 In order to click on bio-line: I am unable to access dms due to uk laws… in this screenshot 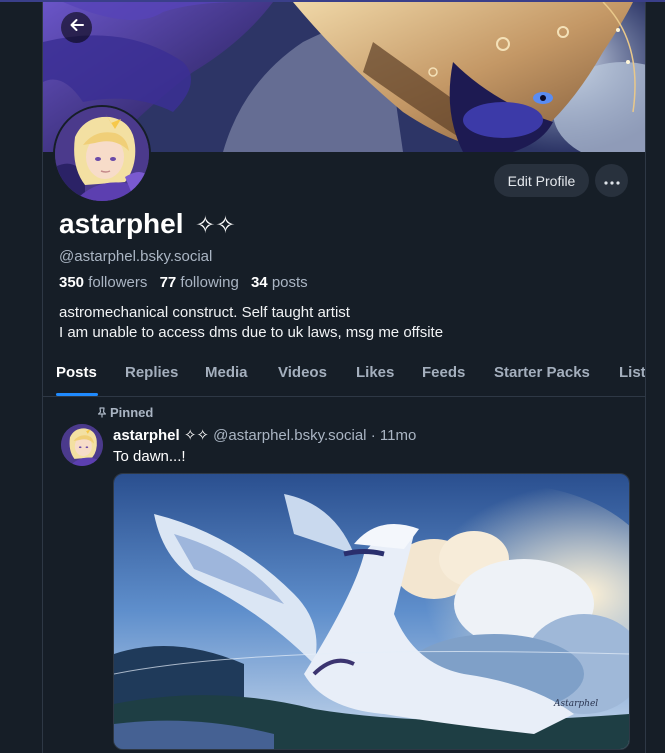, I will do `click(251, 332)`.